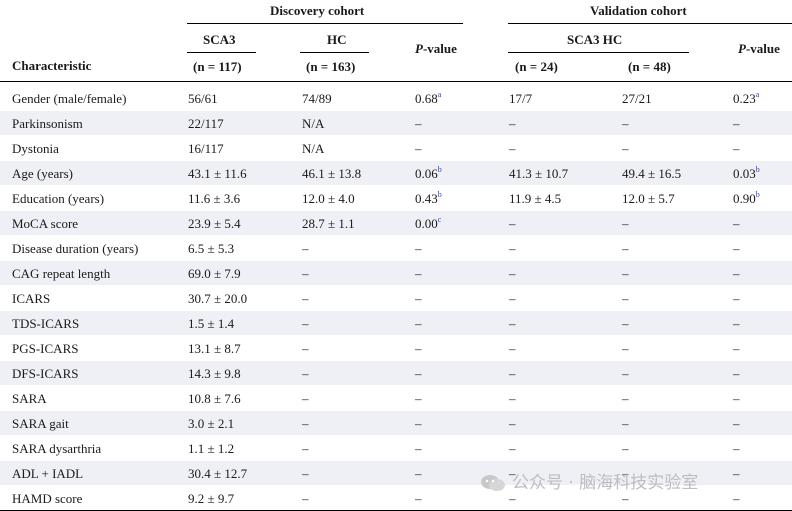 This screenshot has width=792, height=511. What do you see at coordinates (31, 298) in the screenshot?
I see `row-label: ICARS` at bounding box center [31, 298].